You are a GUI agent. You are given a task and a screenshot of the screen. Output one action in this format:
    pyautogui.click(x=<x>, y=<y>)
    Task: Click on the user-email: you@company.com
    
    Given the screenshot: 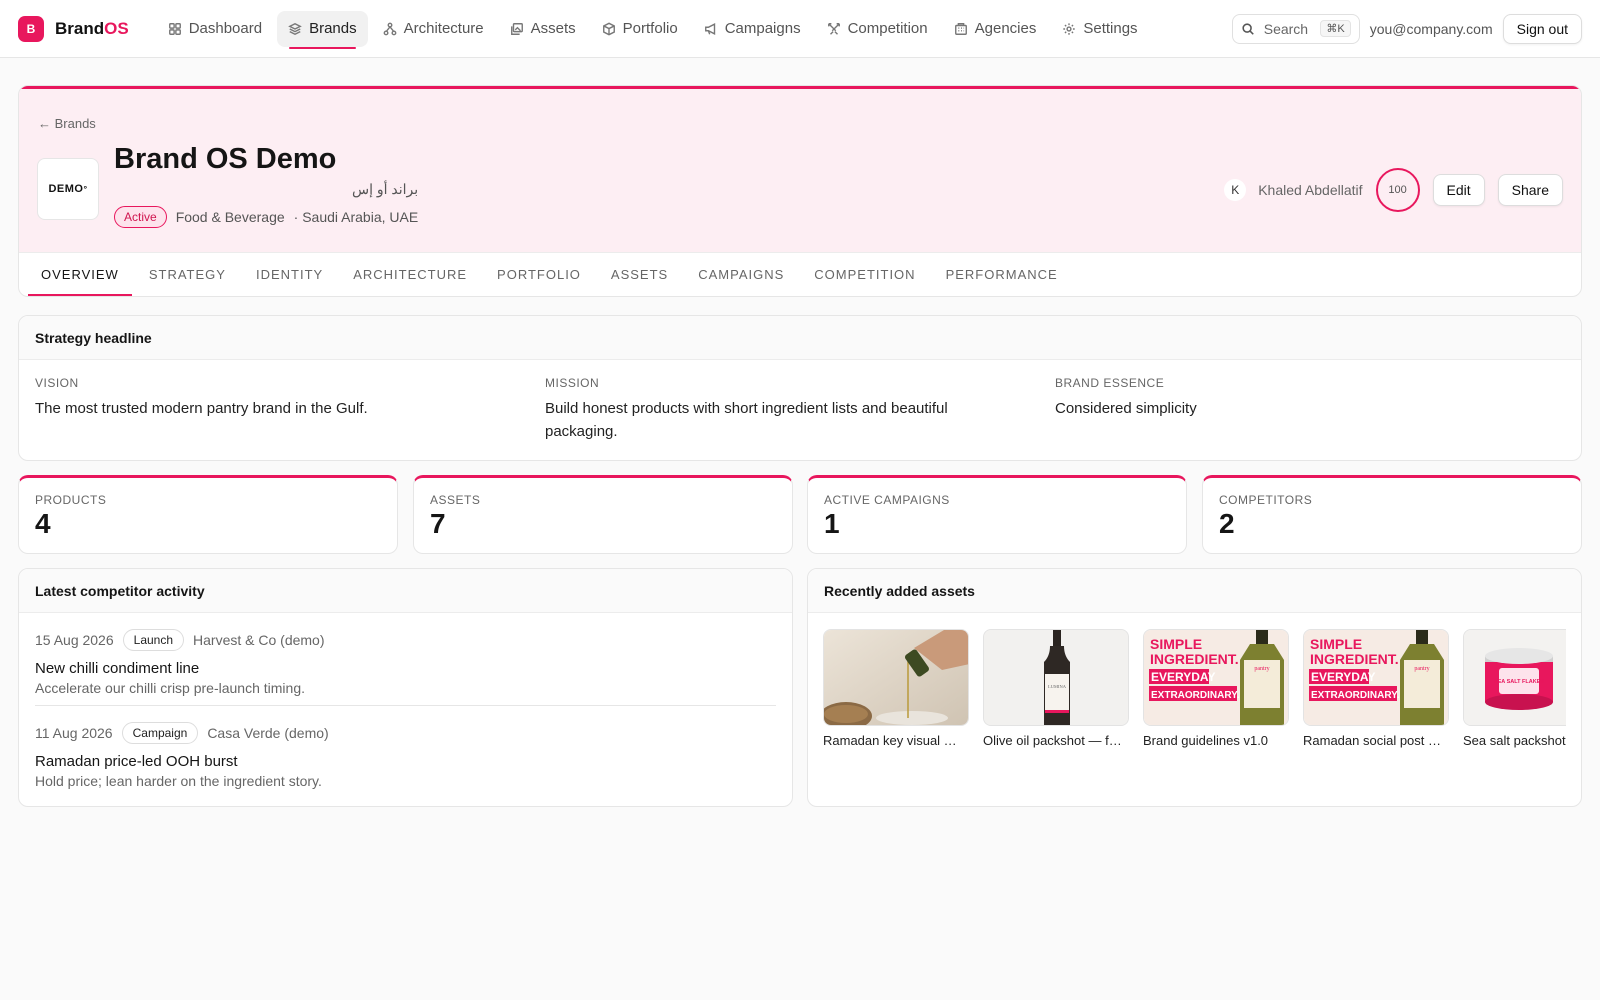 What is the action you would take?
    pyautogui.click(x=1431, y=28)
    